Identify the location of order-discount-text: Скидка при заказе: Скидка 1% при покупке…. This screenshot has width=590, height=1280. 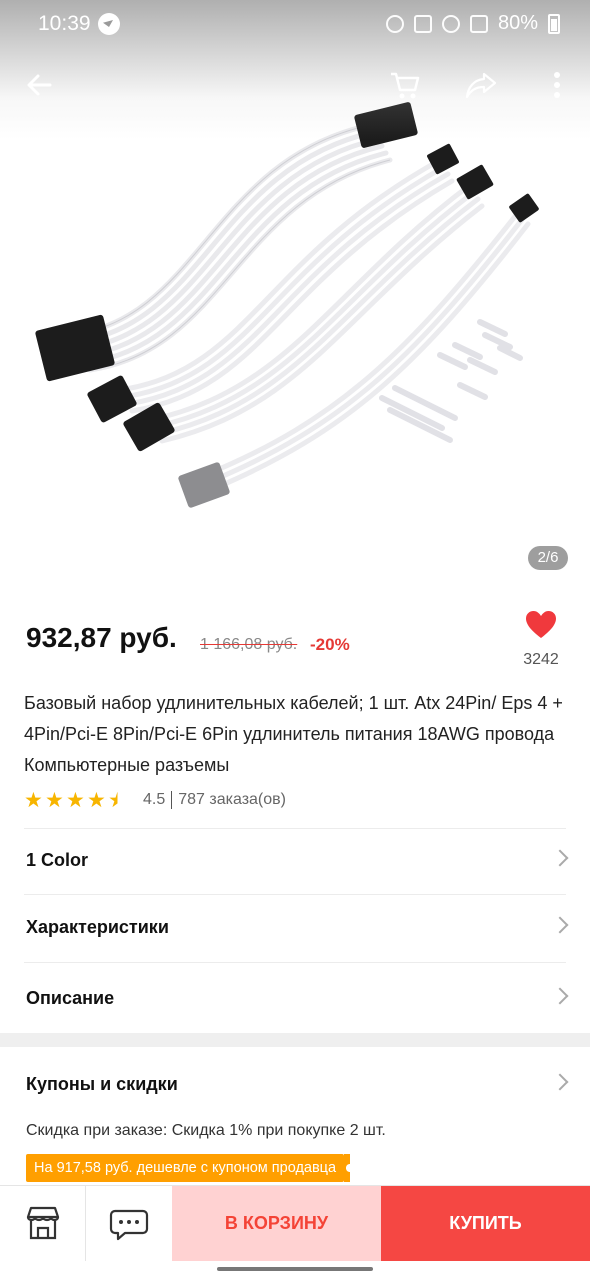
(206, 1130).